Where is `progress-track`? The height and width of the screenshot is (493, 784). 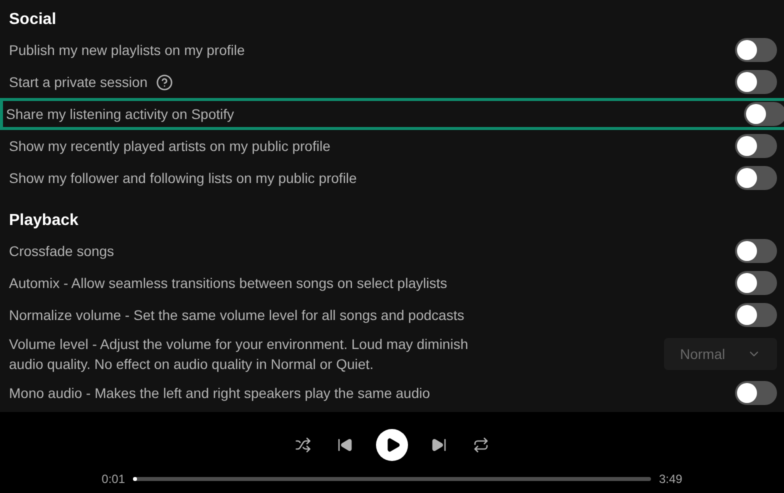 progress-track is located at coordinates (392, 479).